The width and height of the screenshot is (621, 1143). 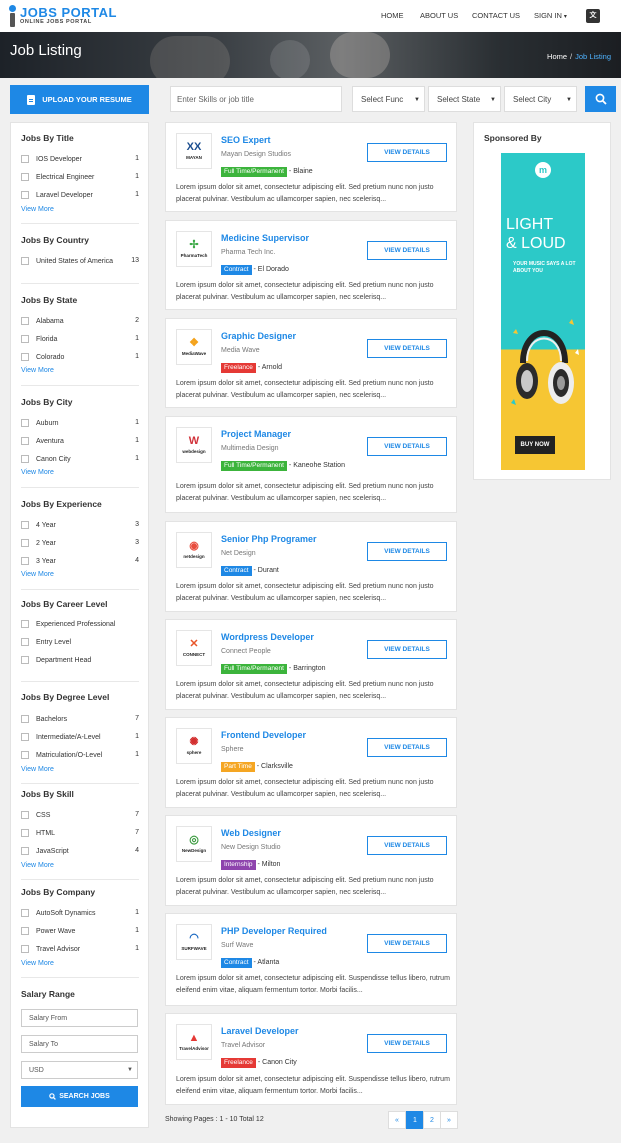 I want to click on state-select: Select State ▼, so click(x=464, y=99).